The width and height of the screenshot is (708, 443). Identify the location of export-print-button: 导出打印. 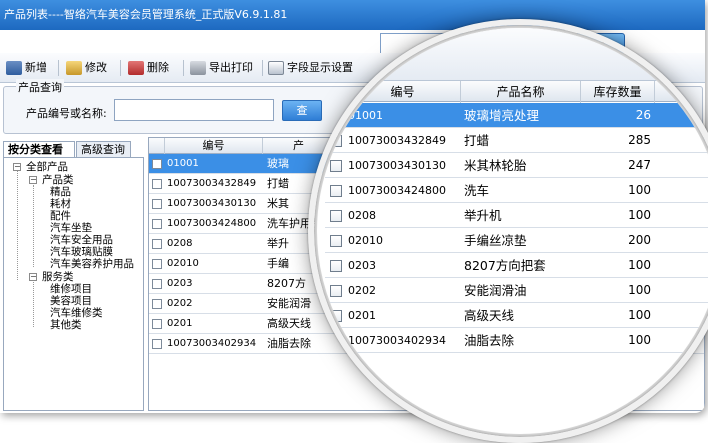
(221, 68).